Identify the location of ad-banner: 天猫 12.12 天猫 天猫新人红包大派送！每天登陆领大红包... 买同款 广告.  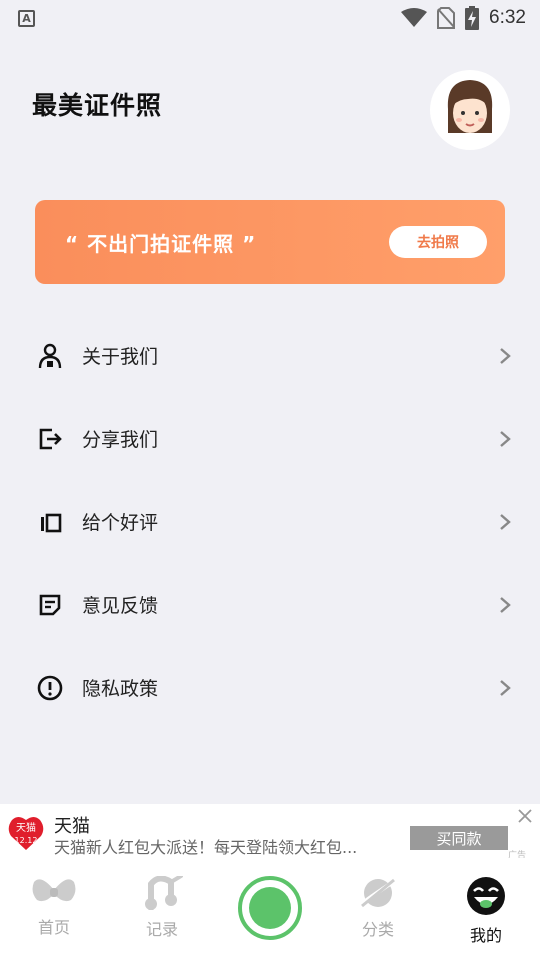
(270, 832).